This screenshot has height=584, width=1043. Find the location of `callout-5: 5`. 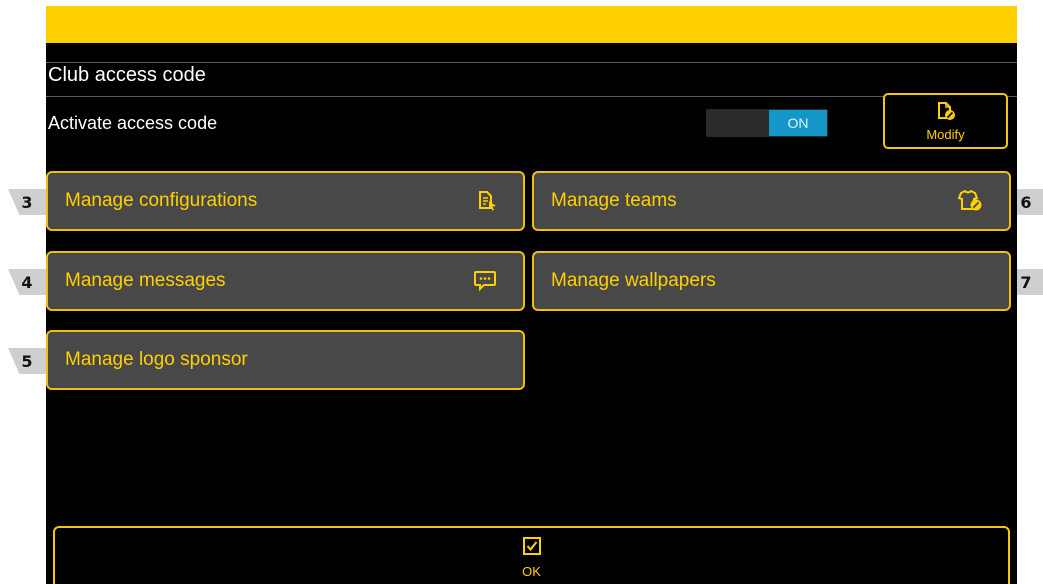

callout-5: 5 is located at coordinates (27, 361).